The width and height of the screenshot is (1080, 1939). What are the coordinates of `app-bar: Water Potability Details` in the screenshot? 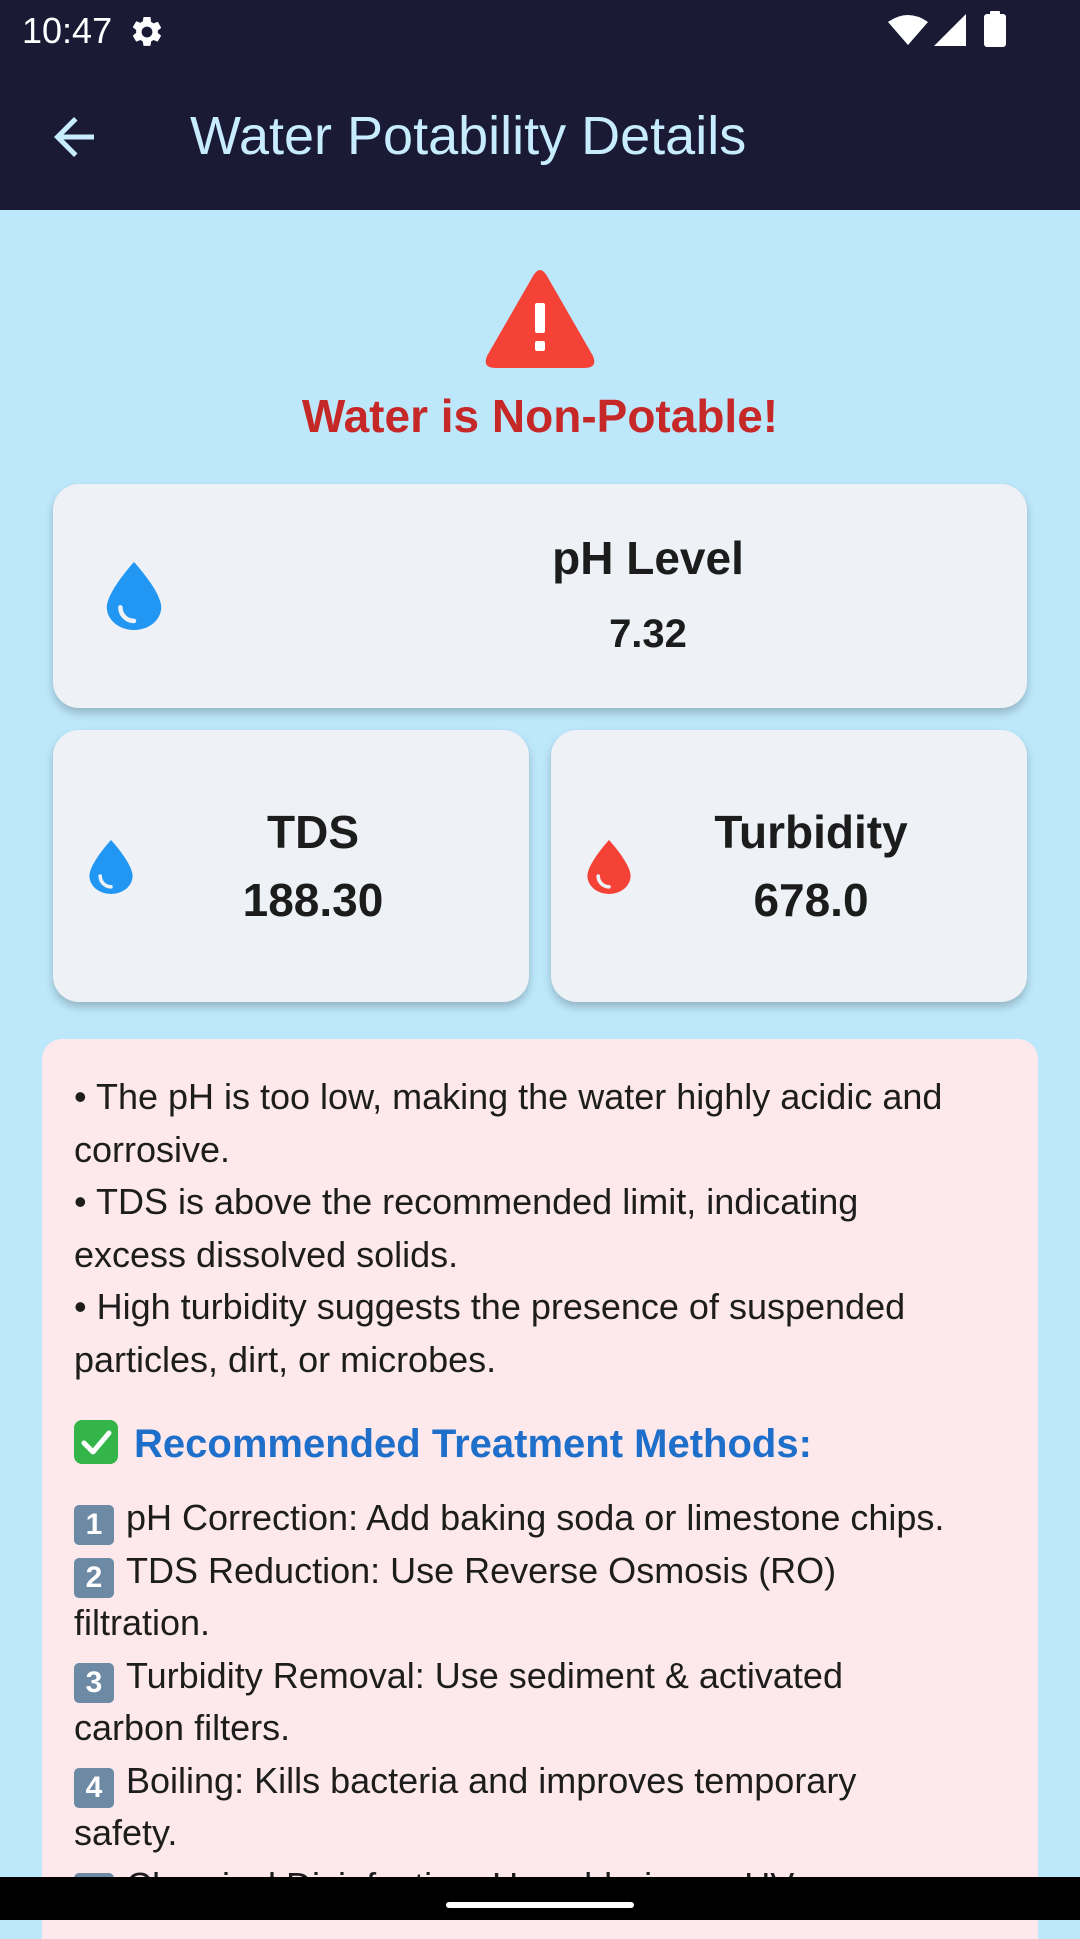 It's located at (540, 136).